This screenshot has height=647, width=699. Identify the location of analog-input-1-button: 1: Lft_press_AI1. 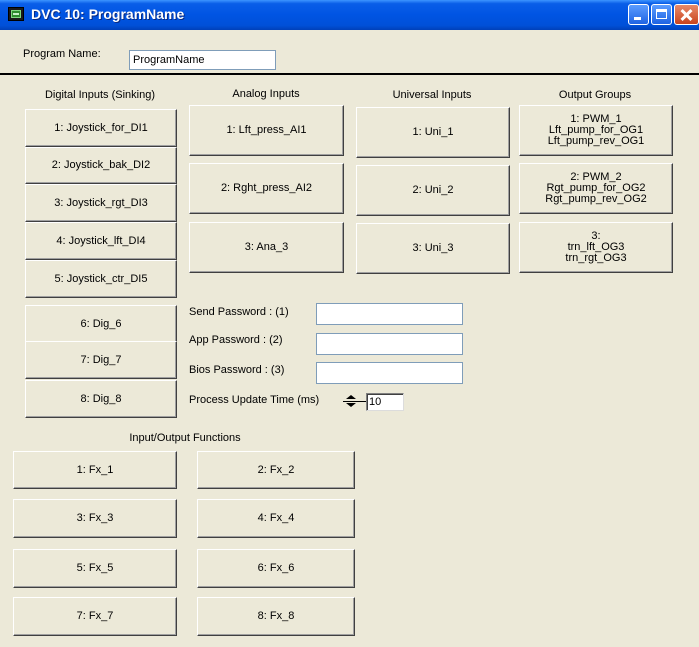
(266, 130).